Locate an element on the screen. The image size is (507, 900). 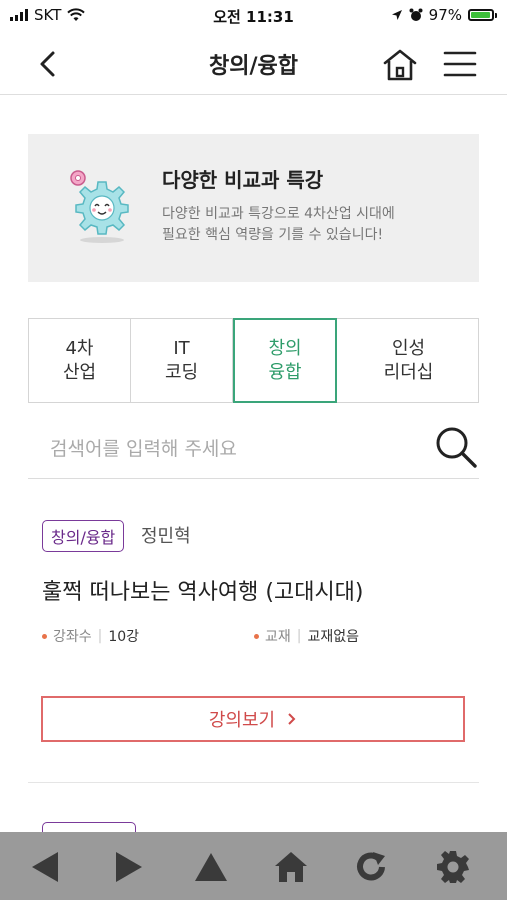
page-title: 창의/융합 is located at coordinates (253, 66).